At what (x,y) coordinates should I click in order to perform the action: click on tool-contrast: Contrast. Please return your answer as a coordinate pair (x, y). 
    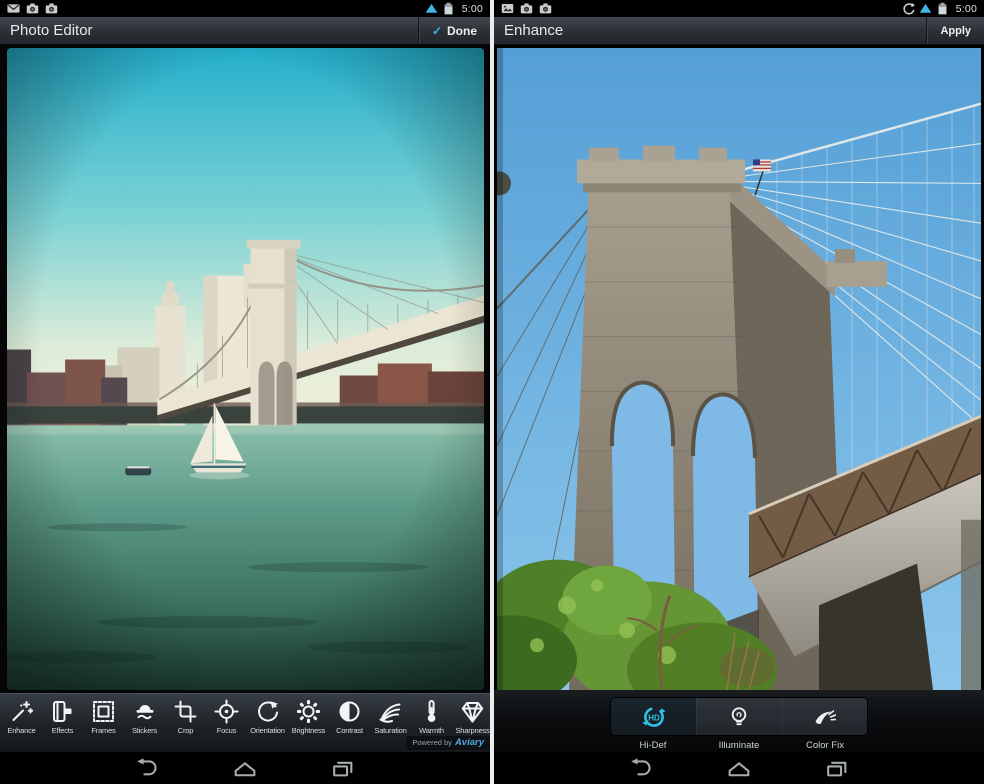
    Looking at the image, I should click on (349, 725).